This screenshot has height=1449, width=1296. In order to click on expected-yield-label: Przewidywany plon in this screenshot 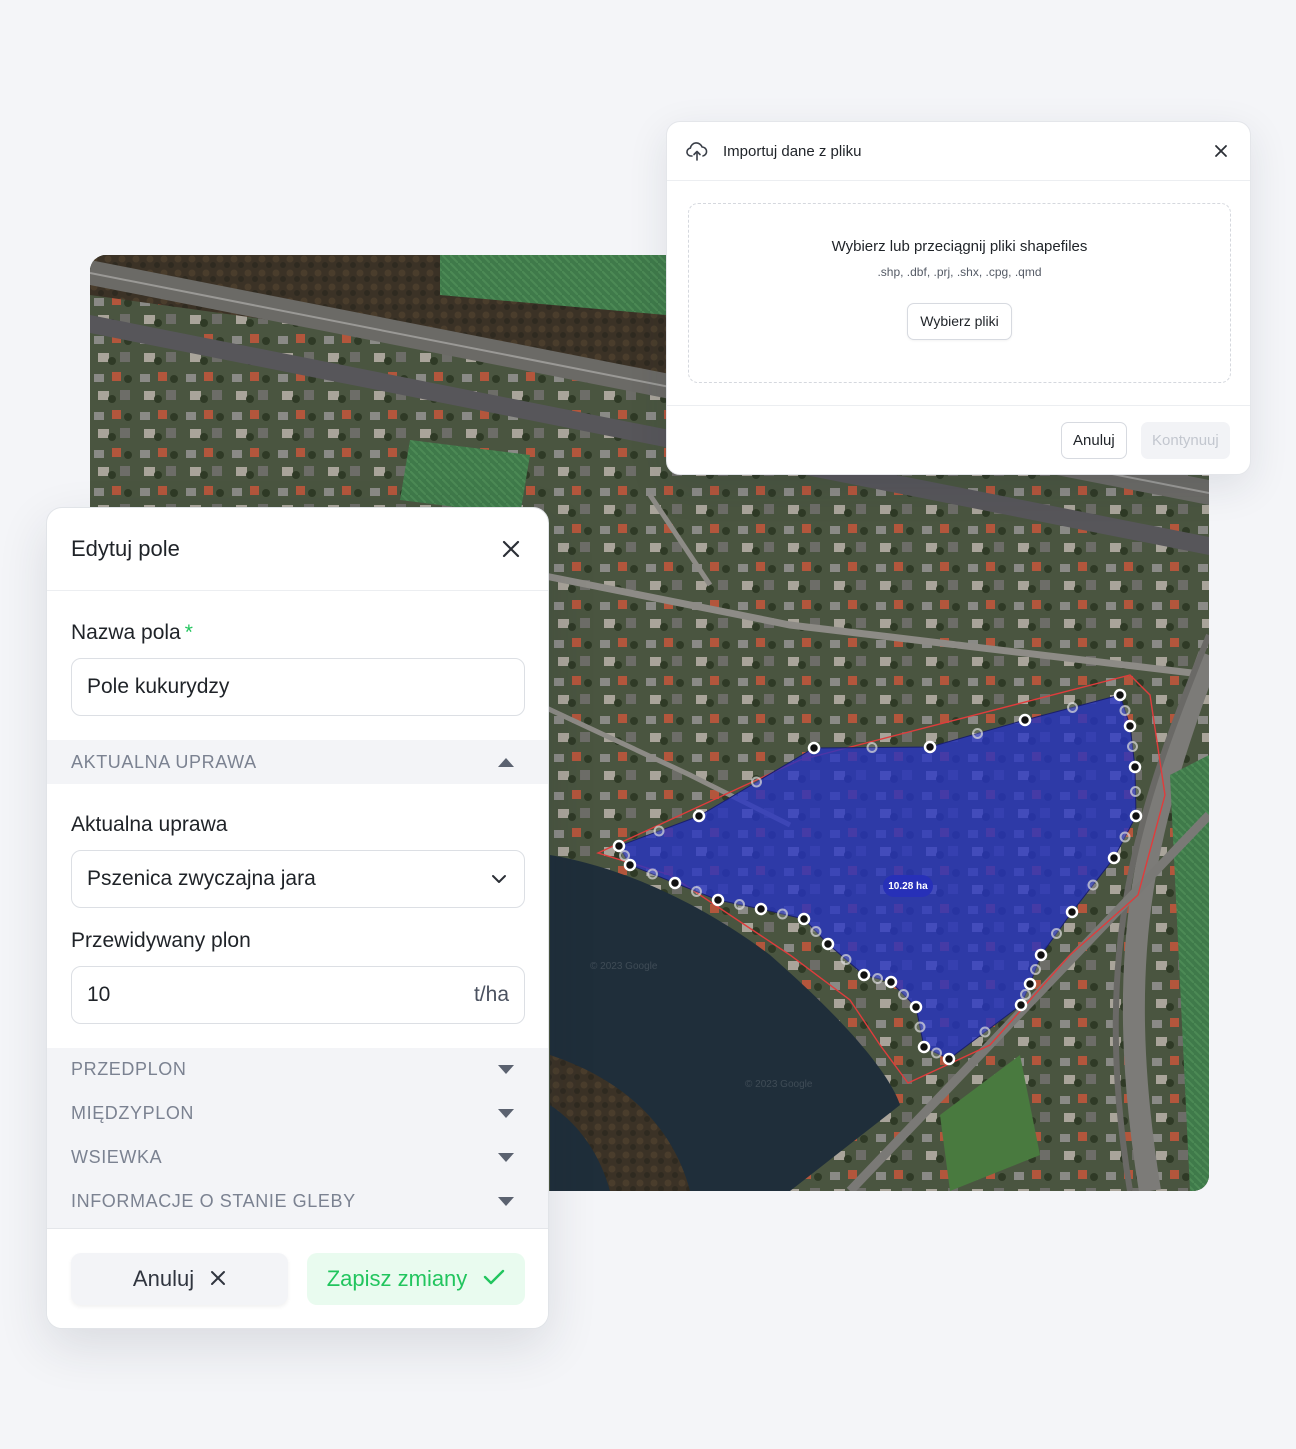, I will do `click(161, 941)`.